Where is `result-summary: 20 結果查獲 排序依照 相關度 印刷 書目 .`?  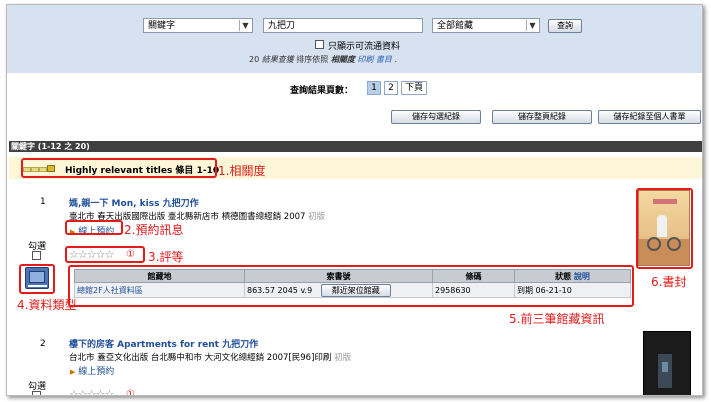 result-summary: 20 結果查獲 排序依照 相關度 印刷 書目 . is located at coordinates (323, 59).